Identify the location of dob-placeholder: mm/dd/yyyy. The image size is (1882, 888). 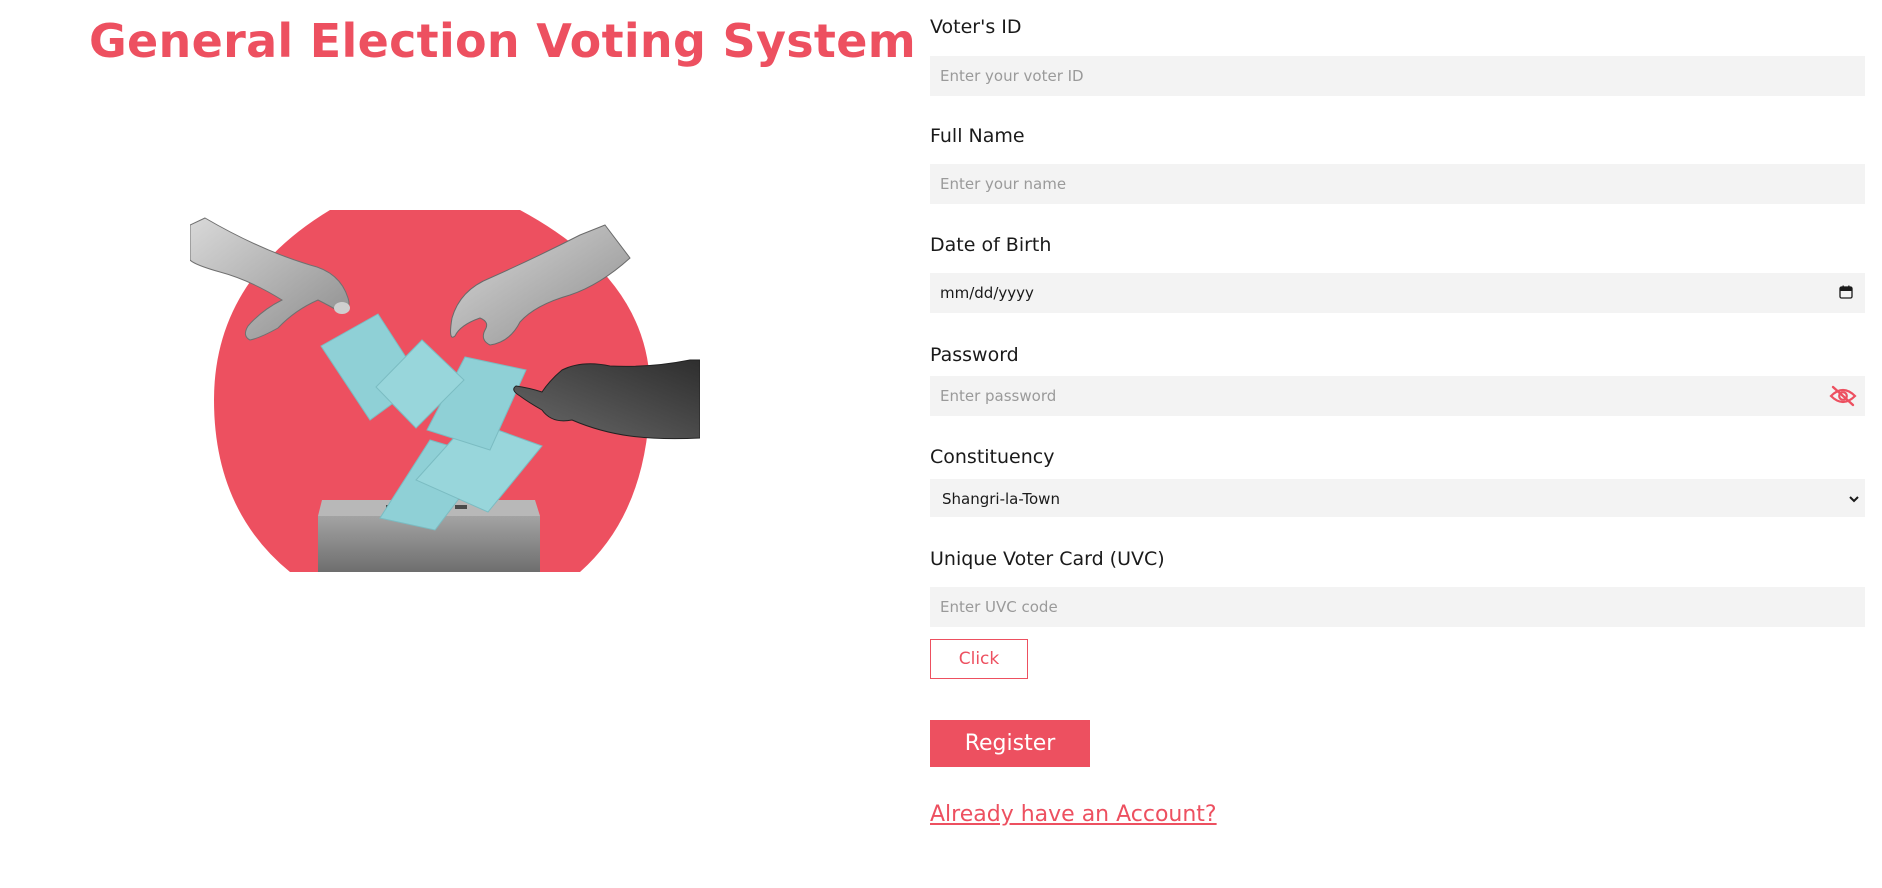
(987, 293).